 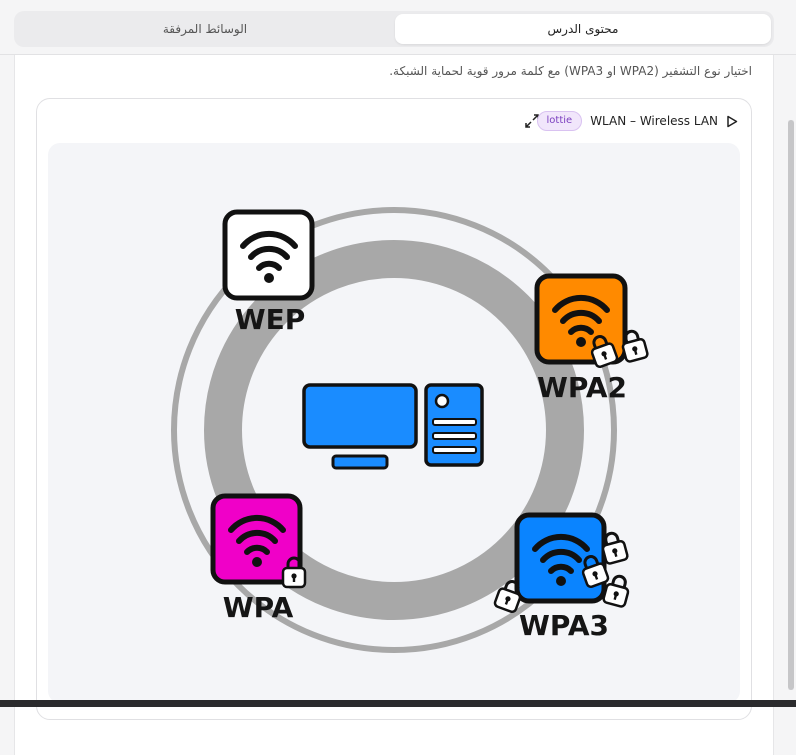 I want to click on player-header: lottie WLAN – Wireless LAN, so click(x=615, y=121).